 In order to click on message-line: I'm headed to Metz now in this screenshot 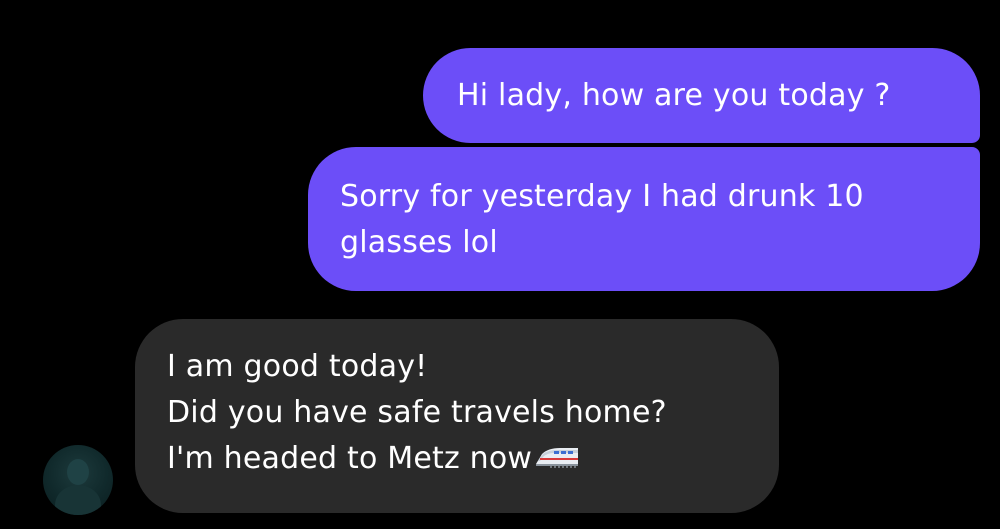, I will do `click(473, 459)`.